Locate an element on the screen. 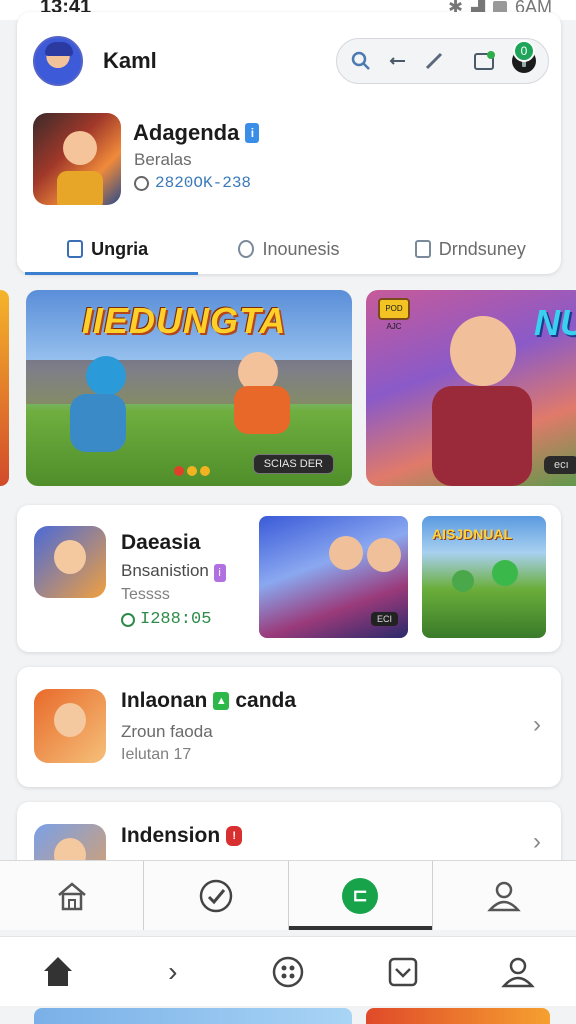  thumbnail-title: AISJDNUAL is located at coordinates (472, 534).